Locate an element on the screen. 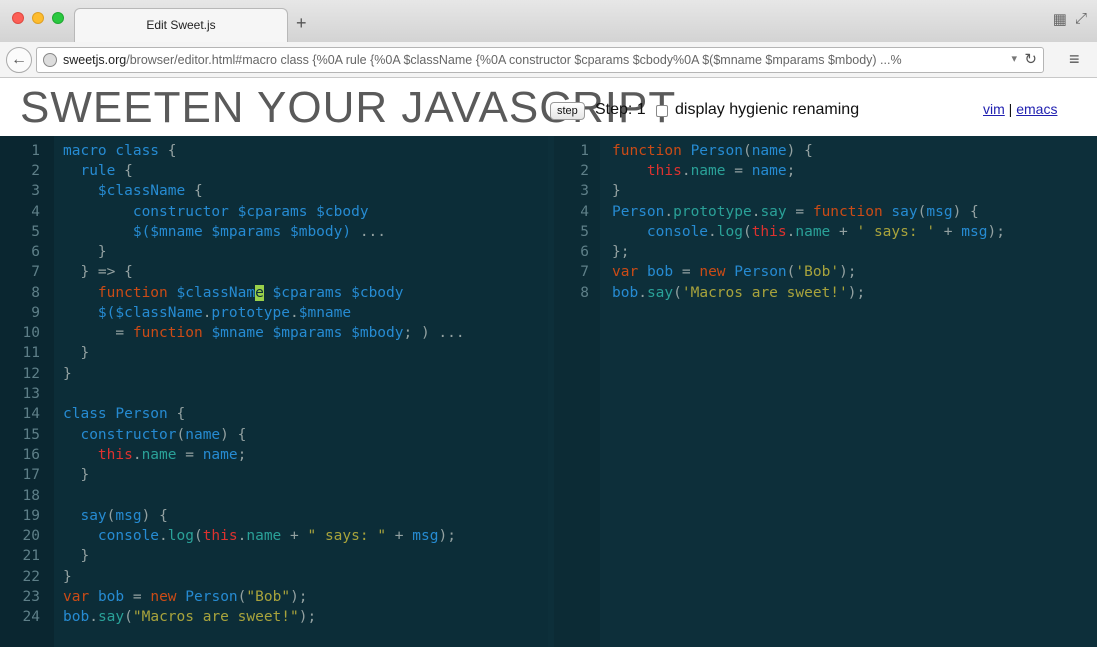 This screenshot has height=647, width=1097. line-number: 11 is located at coordinates (31, 353).